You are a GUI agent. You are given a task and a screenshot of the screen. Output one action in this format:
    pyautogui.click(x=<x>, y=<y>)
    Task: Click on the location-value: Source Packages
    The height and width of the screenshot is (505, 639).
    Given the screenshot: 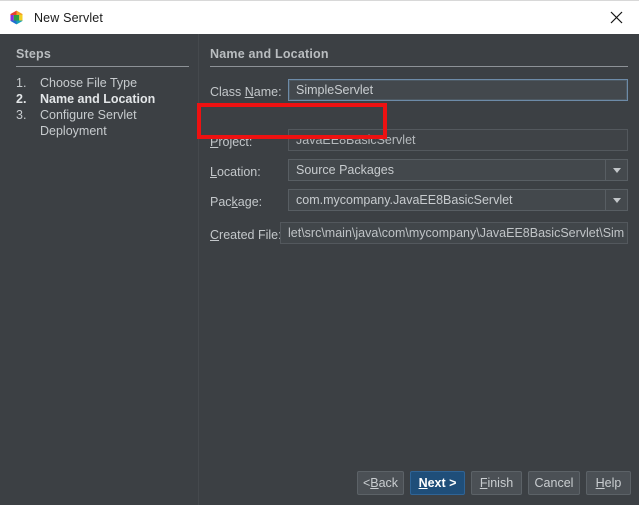 What is the action you would take?
    pyautogui.click(x=345, y=170)
    